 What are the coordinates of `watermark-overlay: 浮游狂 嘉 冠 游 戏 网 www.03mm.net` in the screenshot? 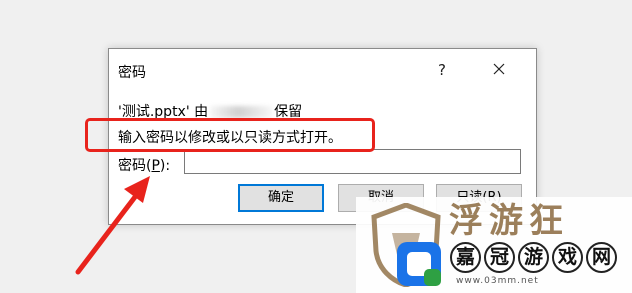 It's located at (494, 245).